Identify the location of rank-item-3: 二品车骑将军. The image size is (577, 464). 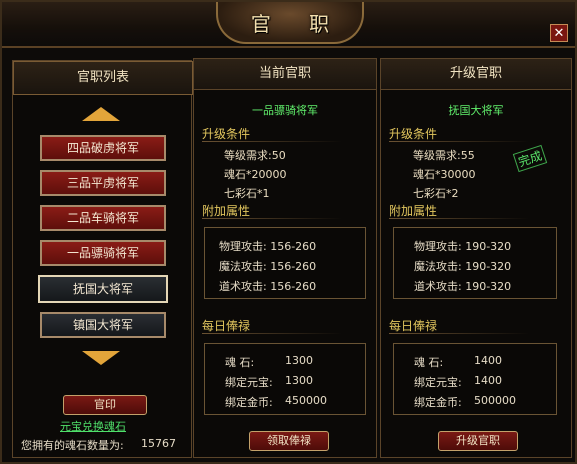
(103, 218).